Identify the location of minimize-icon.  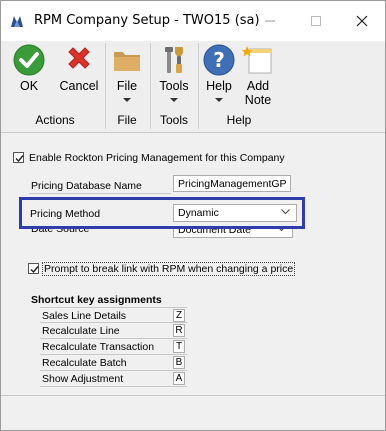
(270, 21).